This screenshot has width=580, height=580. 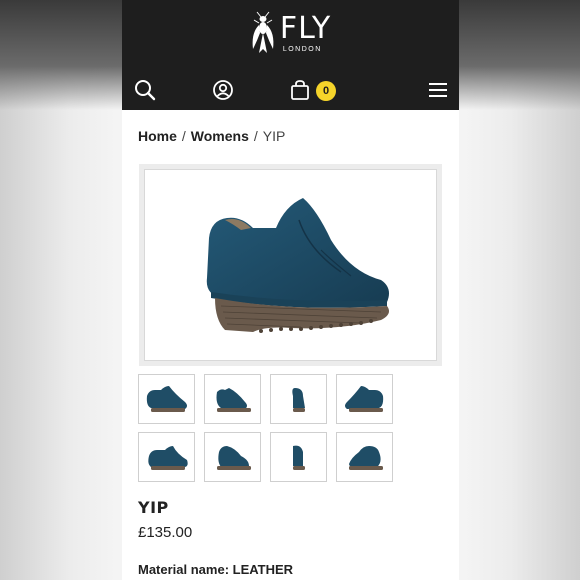 I want to click on product-name: YIP, so click(x=153, y=507).